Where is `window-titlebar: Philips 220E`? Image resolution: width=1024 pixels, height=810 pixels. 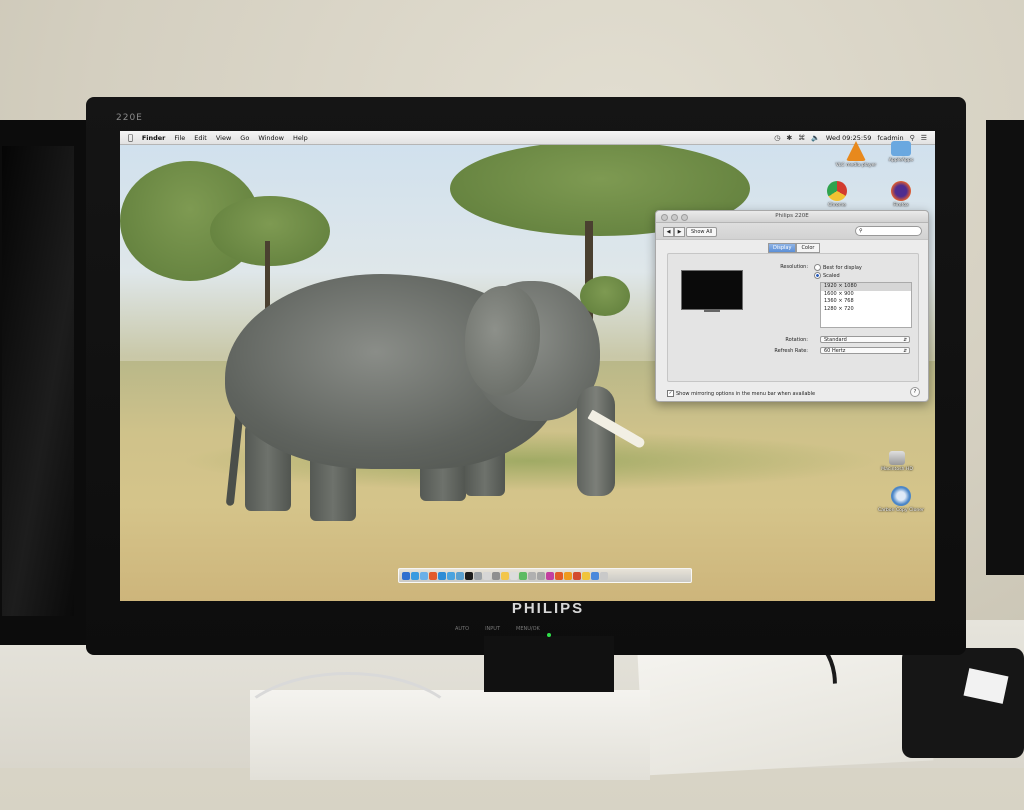
window-titlebar: Philips 220E is located at coordinates (792, 217).